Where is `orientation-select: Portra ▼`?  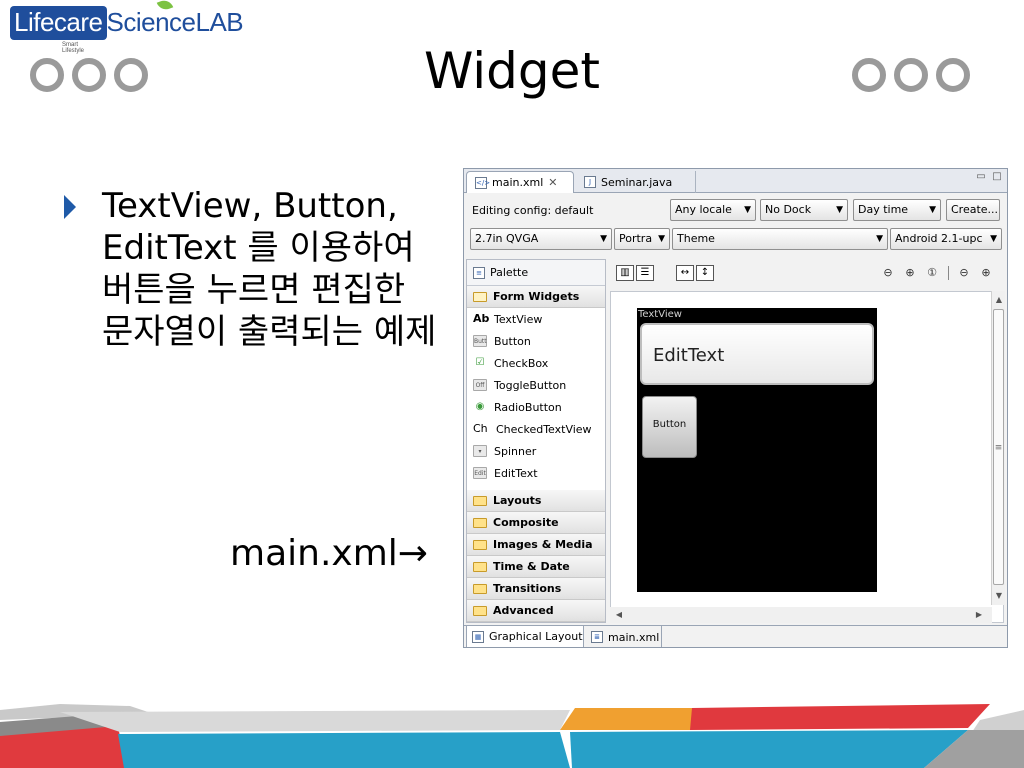 orientation-select: Portra ▼ is located at coordinates (642, 239).